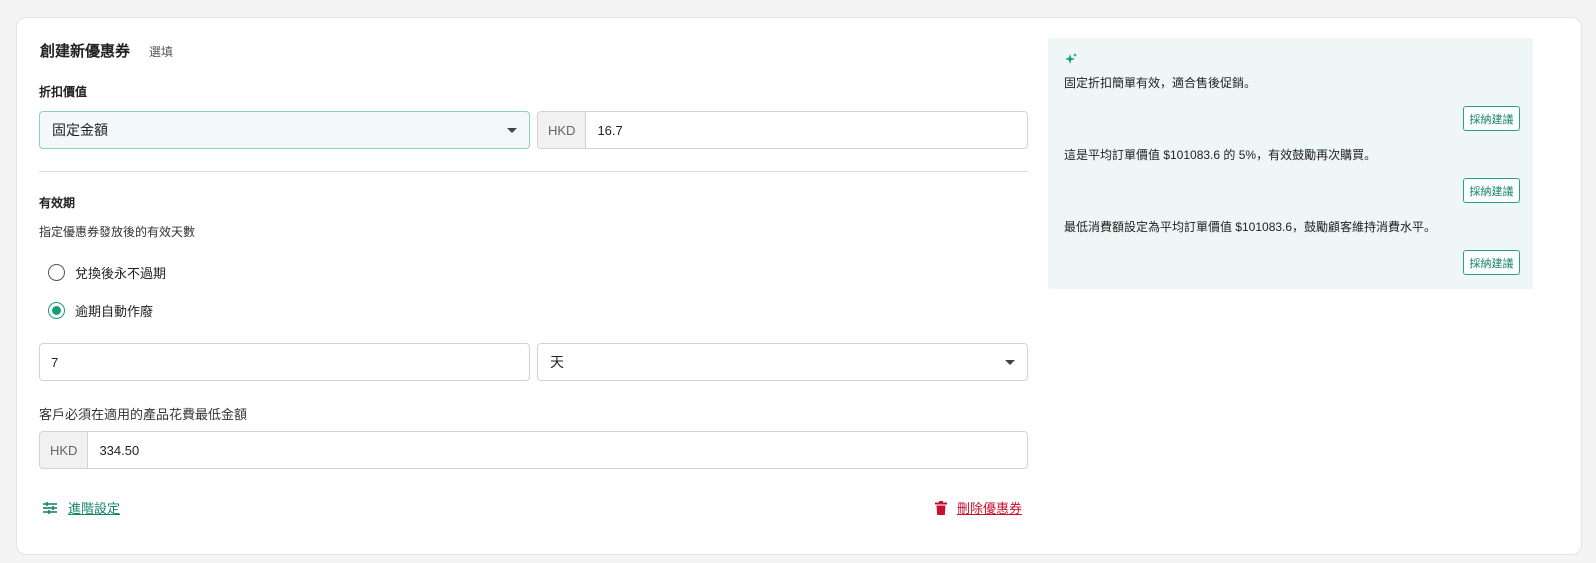 The height and width of the screenshot is (563, 1596). Describe the element at coordinates (57, 203) in the screenshot. I see `validity-label: 有效期` at that location.